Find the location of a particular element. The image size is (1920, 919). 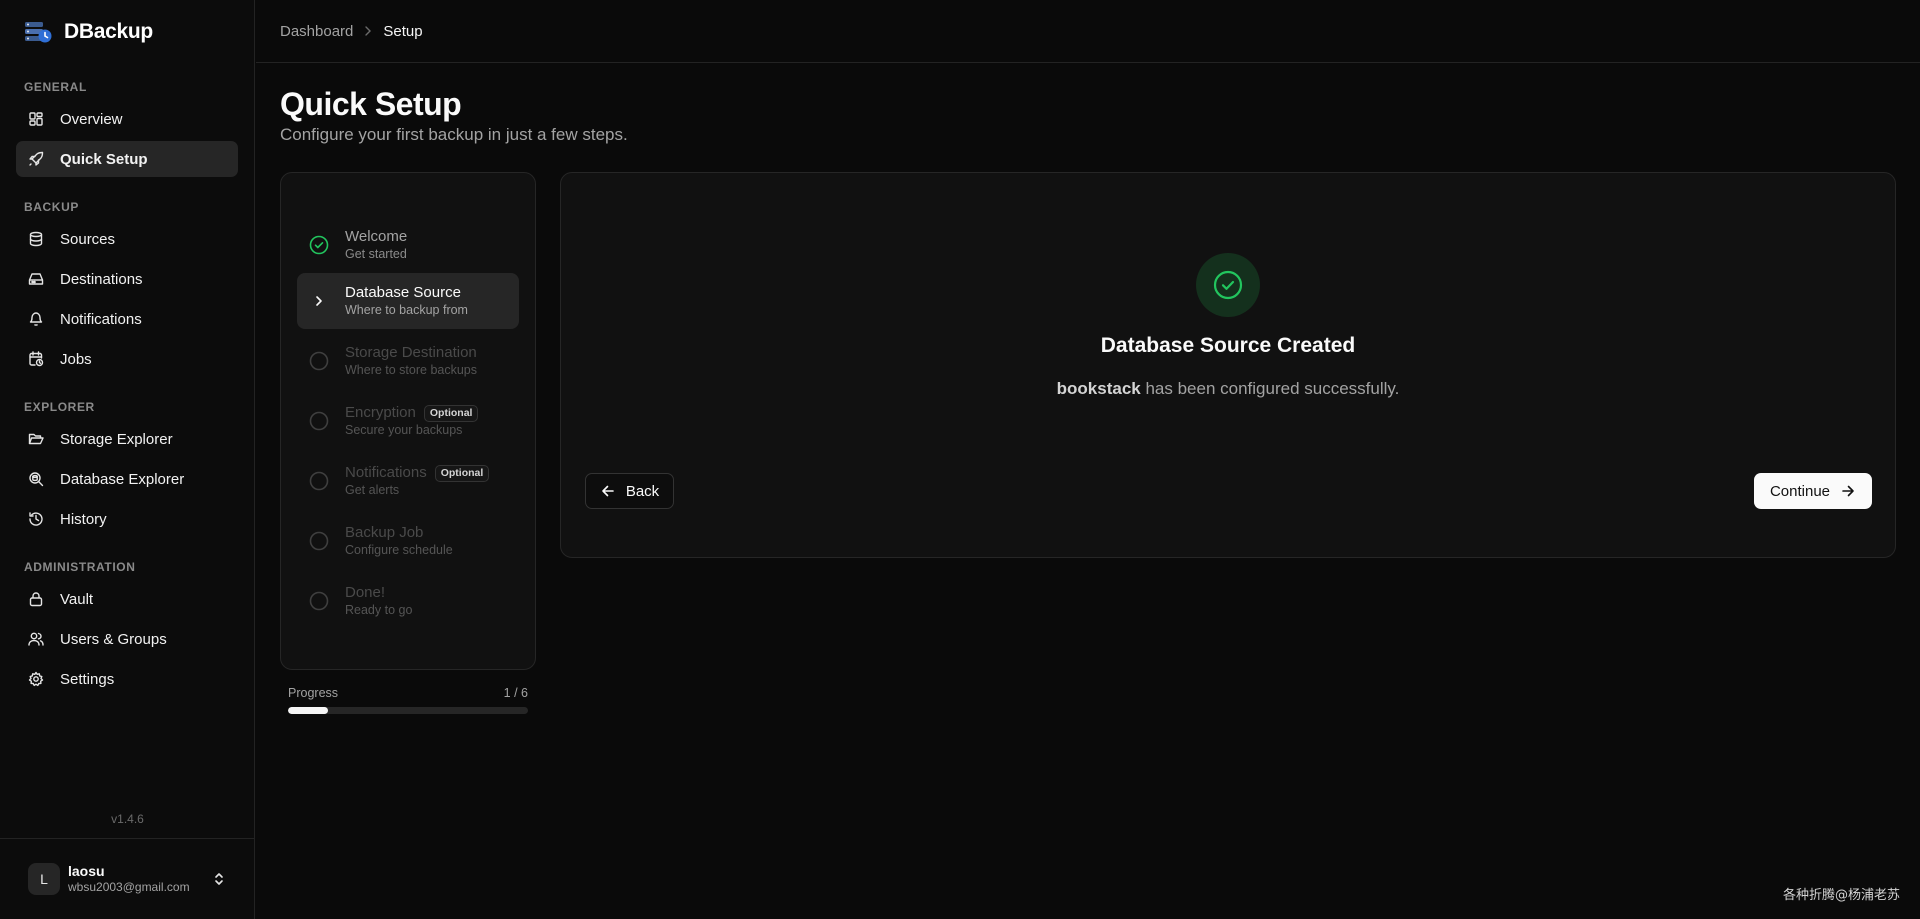

success-badge is located at coordinates (1228, 285).